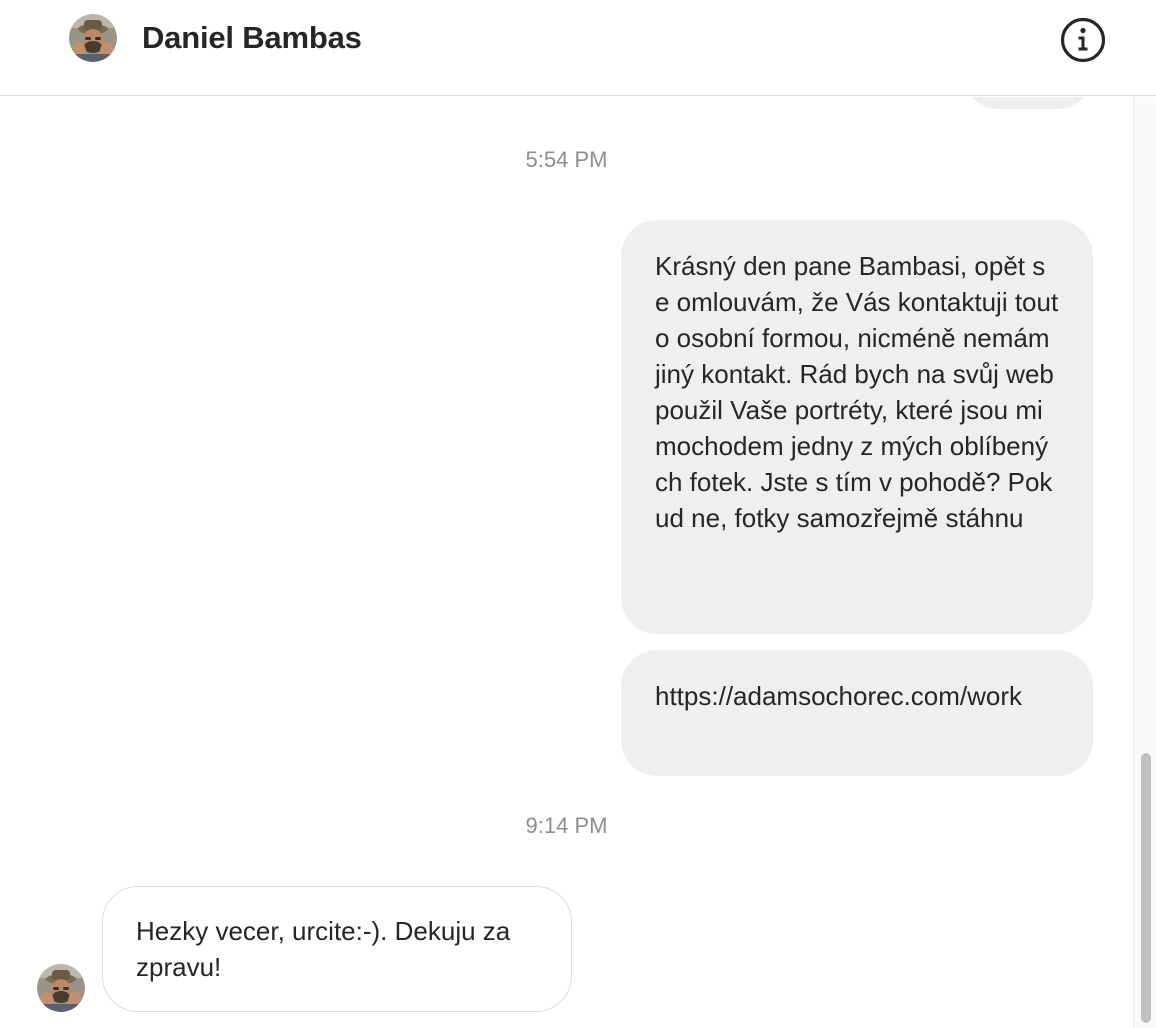  What do you see at coordinates (61, 988) in the screenshot?
I see `sender-avatar` at bounding box center [61, 988].